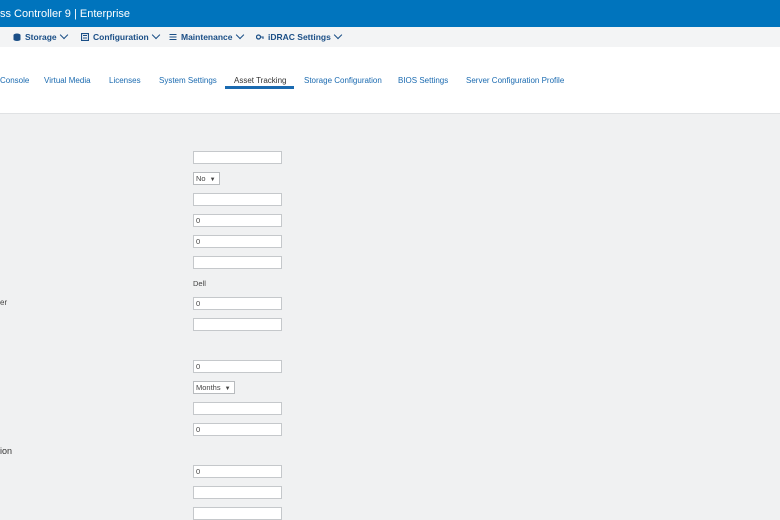 This screenshot has width=780, height=520. What do you see at coordinates (201, 178) in the screenshot?
I see `select-value: No` at bounding box center [201, 178].